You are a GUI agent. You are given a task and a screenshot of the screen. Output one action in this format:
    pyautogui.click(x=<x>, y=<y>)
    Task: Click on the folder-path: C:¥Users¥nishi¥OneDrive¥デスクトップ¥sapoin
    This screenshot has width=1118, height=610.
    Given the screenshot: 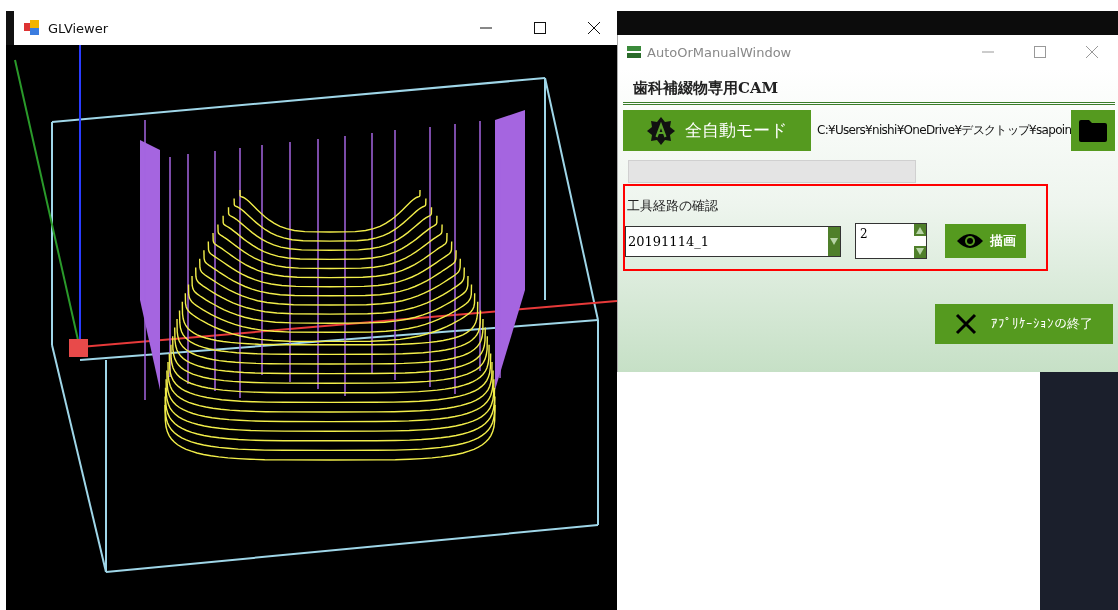 What is the action you would take?
    pyautogui.click(x=944, y=130)
    